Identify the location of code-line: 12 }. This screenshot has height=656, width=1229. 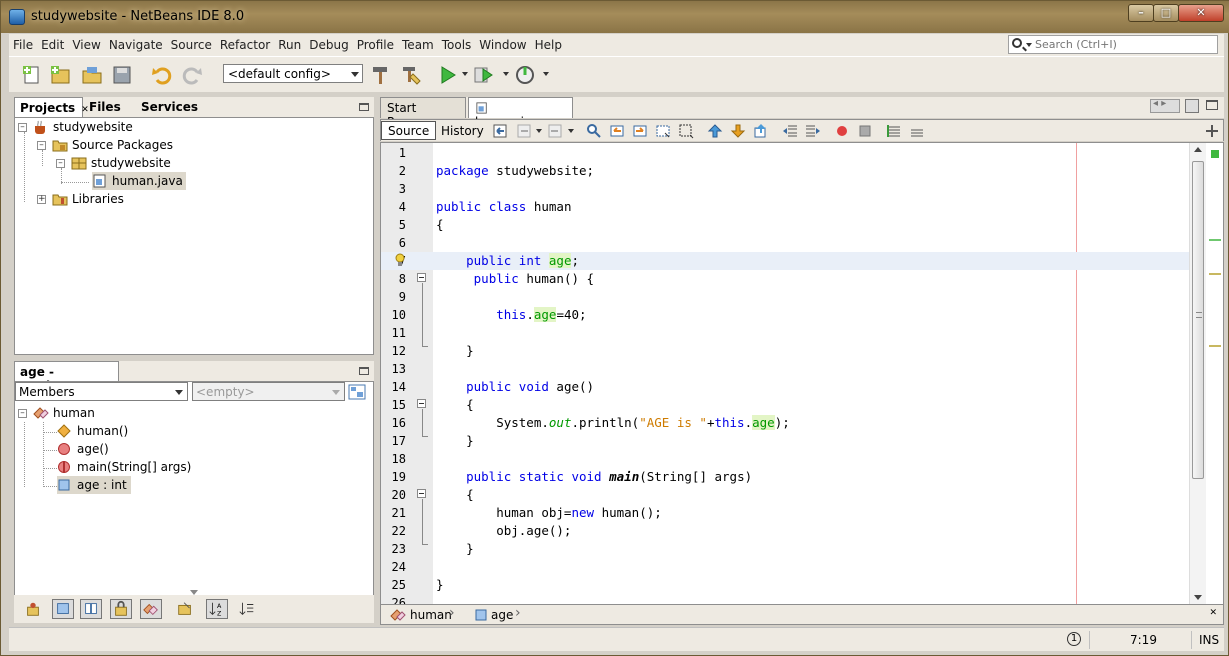
(785, 351).